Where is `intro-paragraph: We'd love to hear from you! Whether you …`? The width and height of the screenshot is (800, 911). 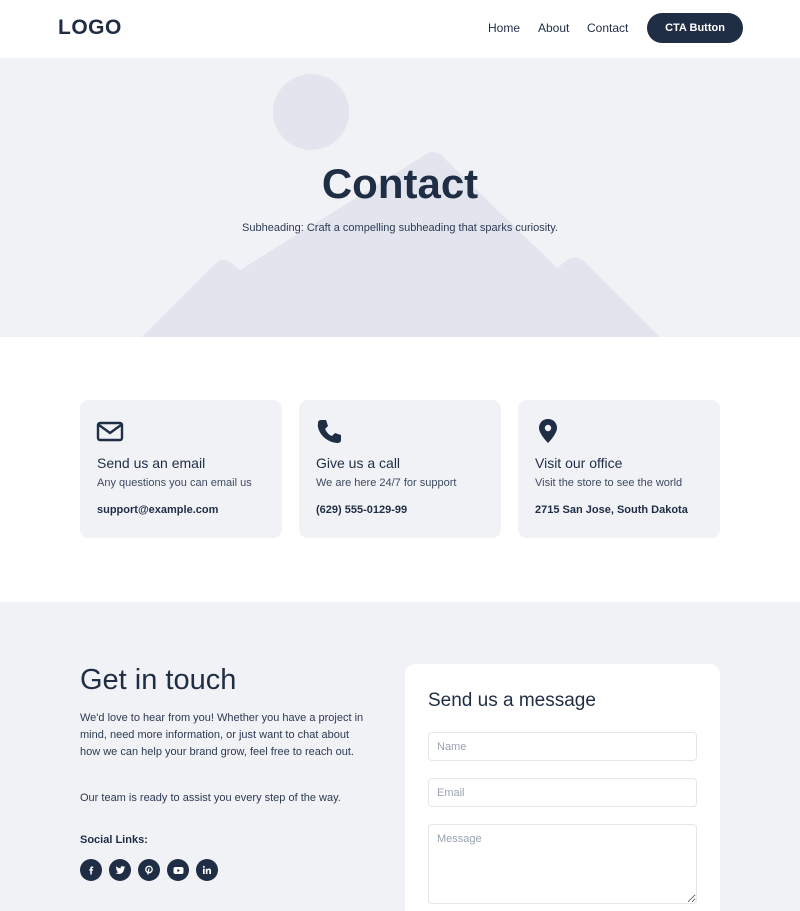 intro-paragraph: We'd love to hear from you! Whether you … is located at coordinates (222, 735).